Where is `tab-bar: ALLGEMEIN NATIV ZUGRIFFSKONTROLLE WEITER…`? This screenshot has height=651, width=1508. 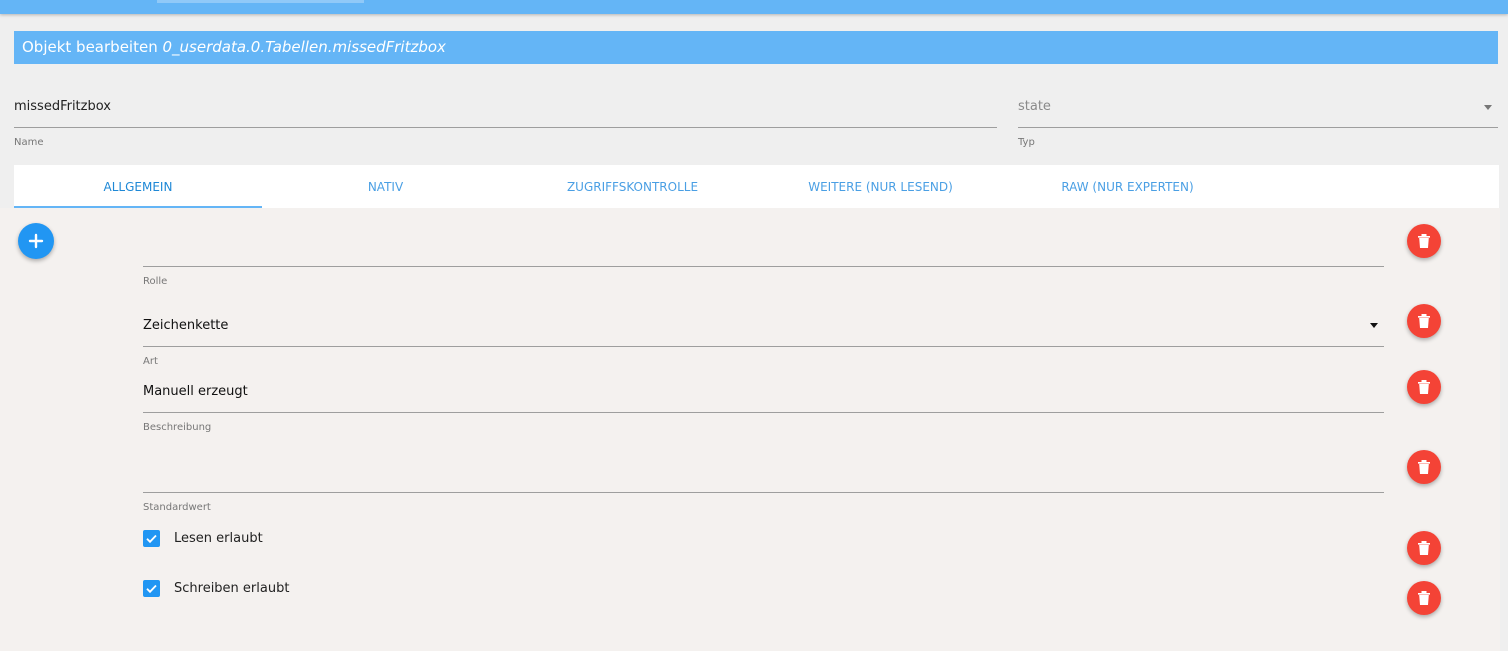 tab-bar: ALLGEMEIN NATIV ZUGRIFFSKONTROLLE WEITER… is located at coordinates (756, 186).